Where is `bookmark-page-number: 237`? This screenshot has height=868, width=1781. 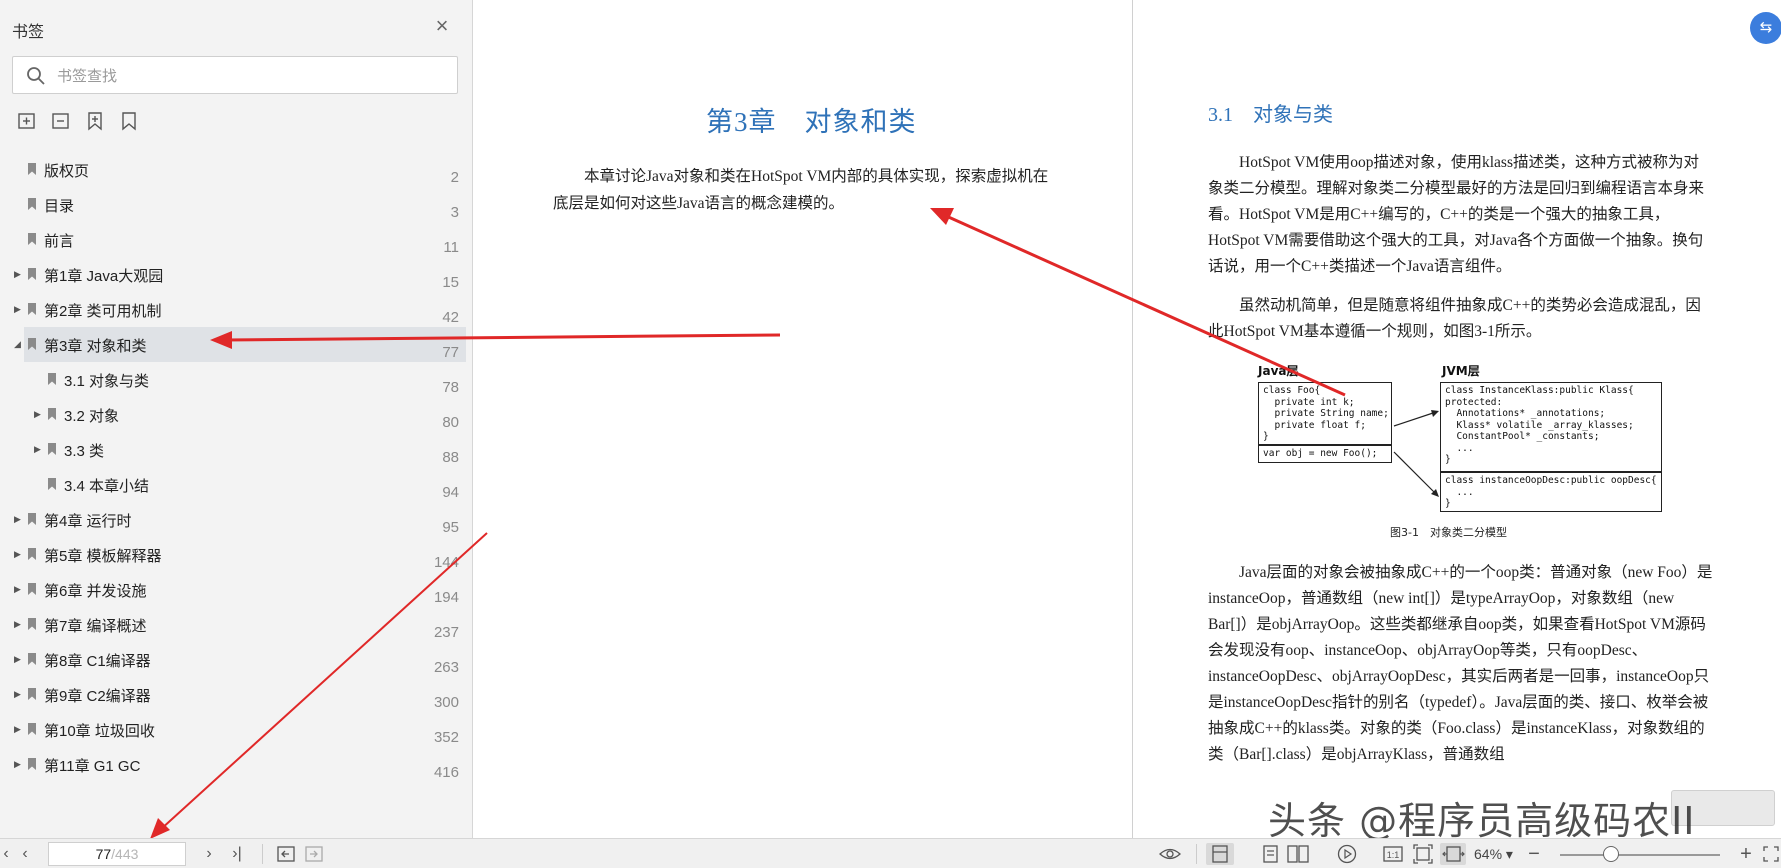
bookmark-page-number: 237 is located at coordinates (446, 632).